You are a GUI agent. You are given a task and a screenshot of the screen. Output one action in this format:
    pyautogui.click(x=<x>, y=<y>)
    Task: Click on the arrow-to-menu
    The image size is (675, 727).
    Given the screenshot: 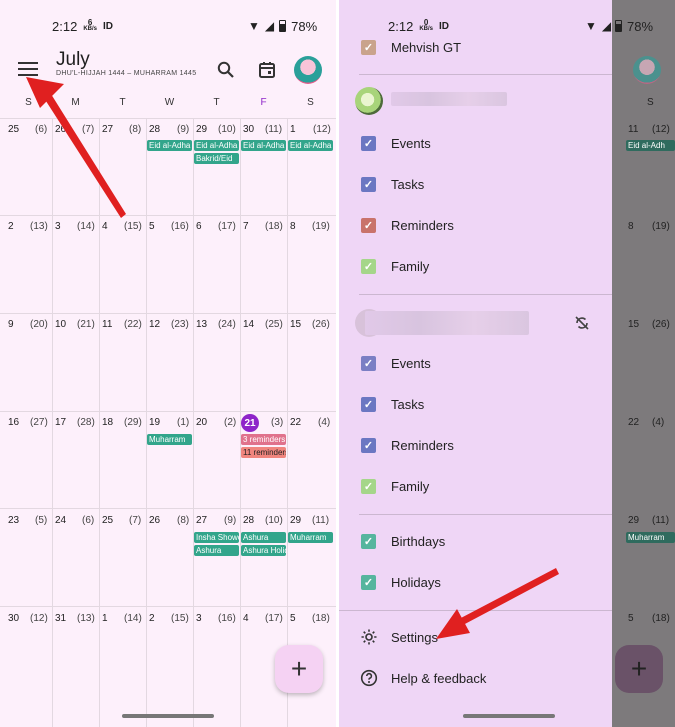 What is the action you would take?
    pyautogui.click(x=76, y=147)
    